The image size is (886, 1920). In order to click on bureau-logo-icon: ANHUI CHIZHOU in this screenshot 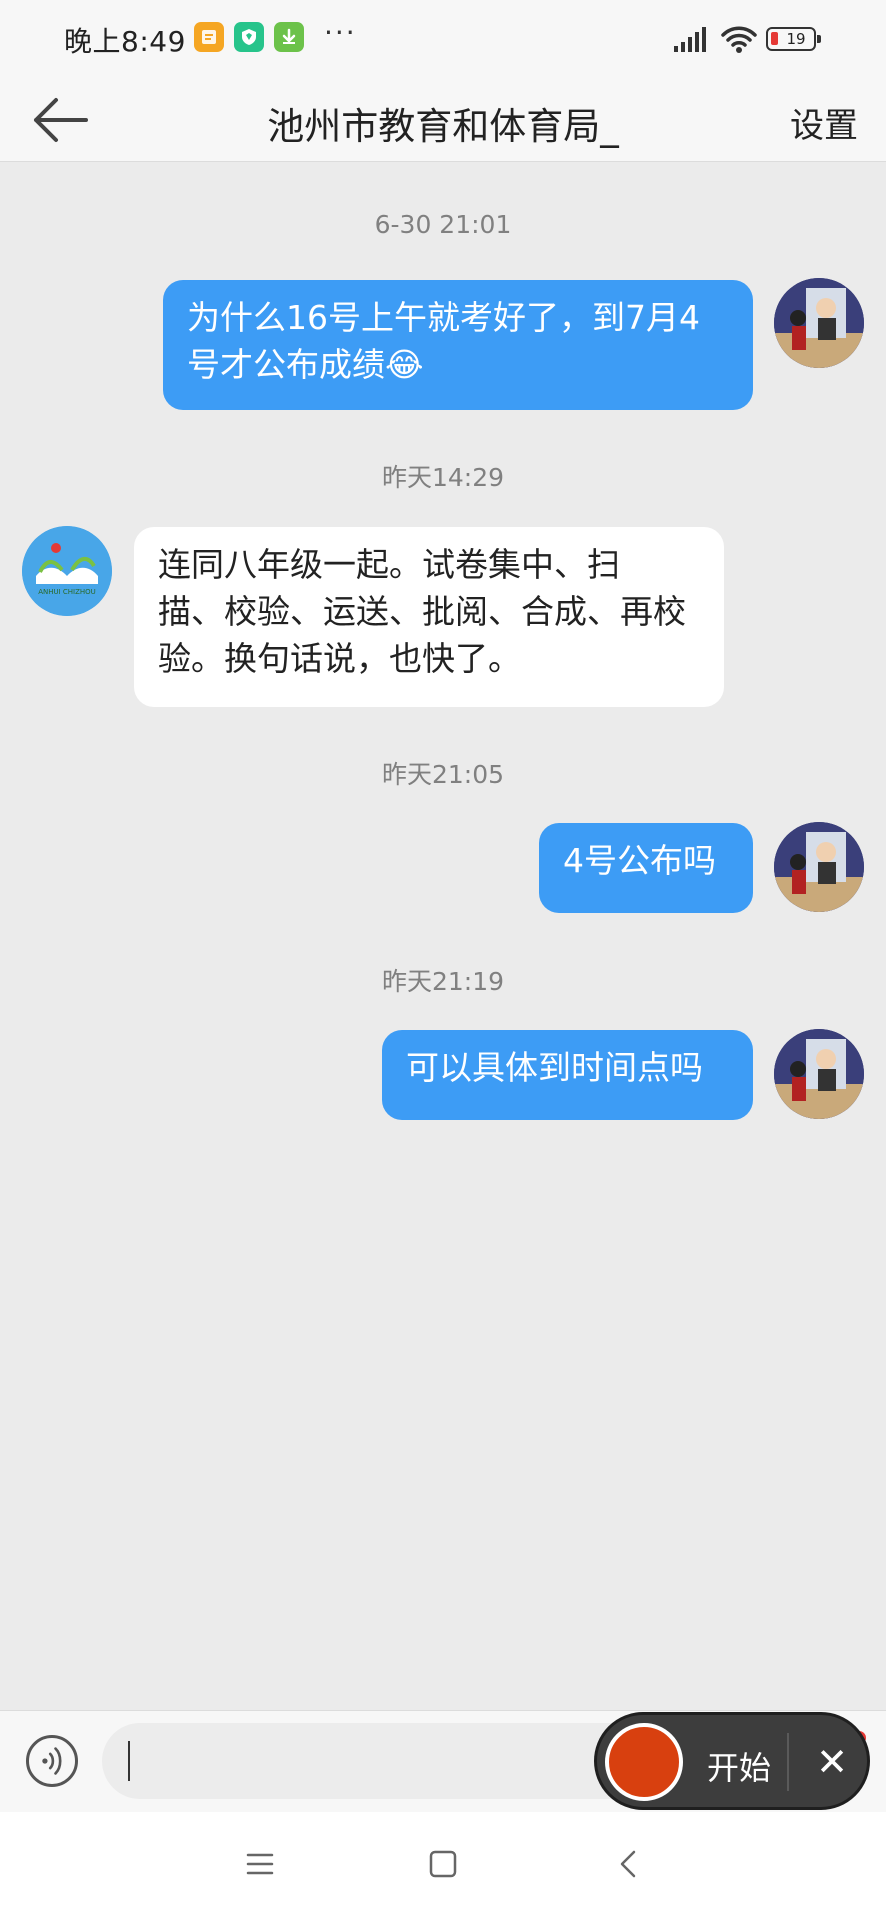, I will do `click(67, 571)`.